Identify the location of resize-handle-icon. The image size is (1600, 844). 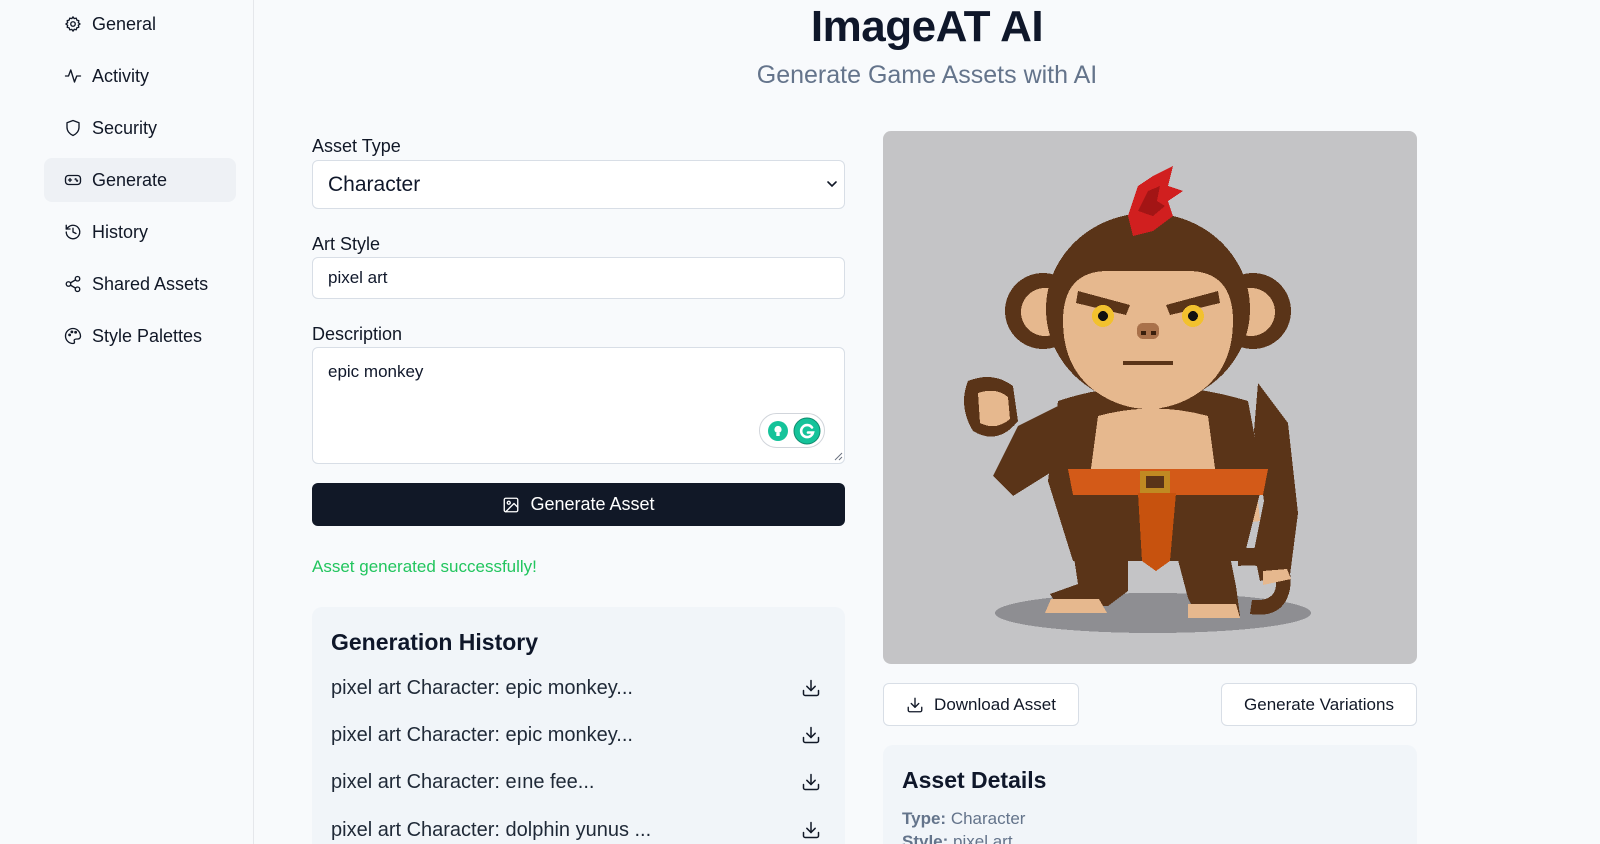
(838, 456).